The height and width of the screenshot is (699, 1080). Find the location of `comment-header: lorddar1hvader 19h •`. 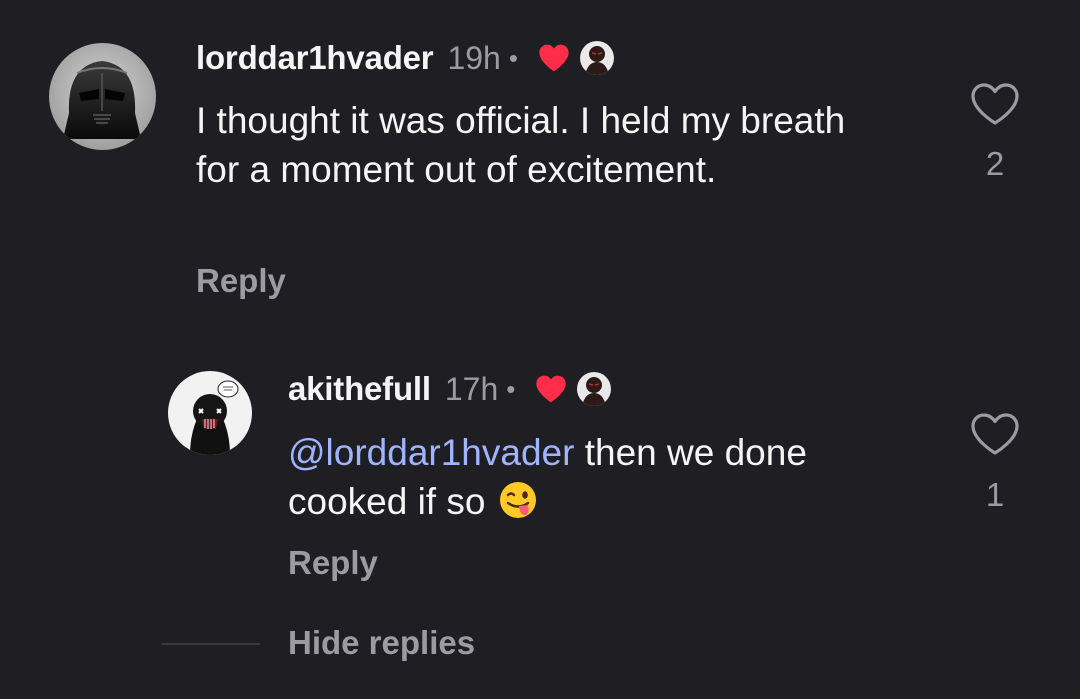

comment-header: lorddar1hvader 19h • is located at coordinates (405, 58).